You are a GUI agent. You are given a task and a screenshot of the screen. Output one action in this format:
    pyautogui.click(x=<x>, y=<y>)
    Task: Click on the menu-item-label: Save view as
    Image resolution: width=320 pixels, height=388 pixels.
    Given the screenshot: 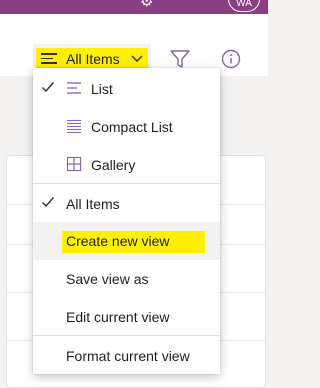 What is the action you would take?
    pyautogui.click(x=107, y=279)
    